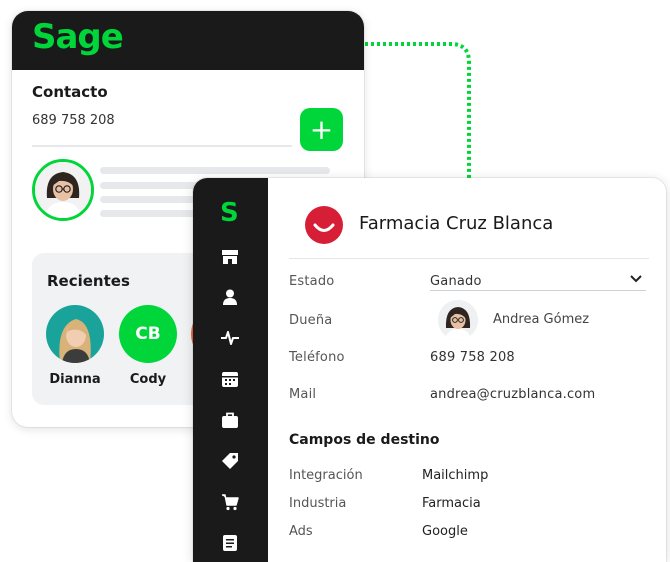 Image resolution: width=670 pixels, height=562 pixels. Describe the element at coordinates (318, 503) in the screenshot. I see `field-label: Industria` at that location.